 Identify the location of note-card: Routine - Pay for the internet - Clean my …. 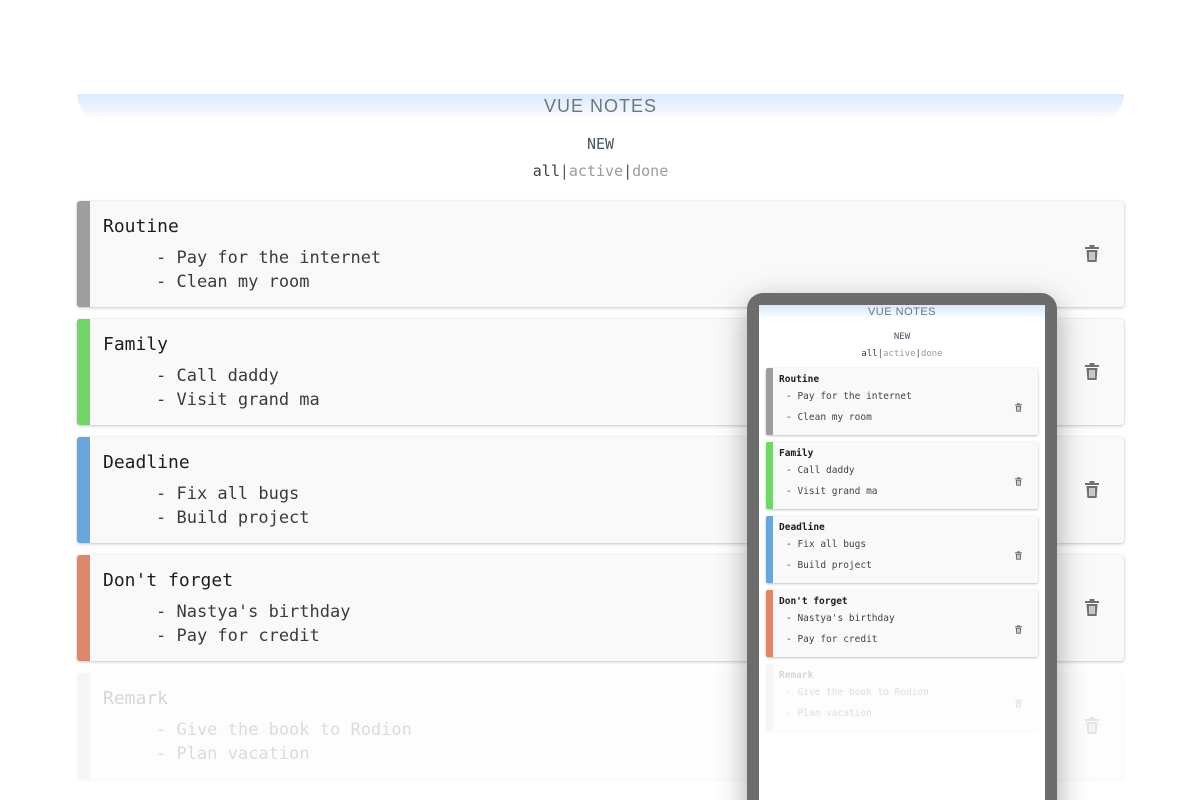
(600, 254).